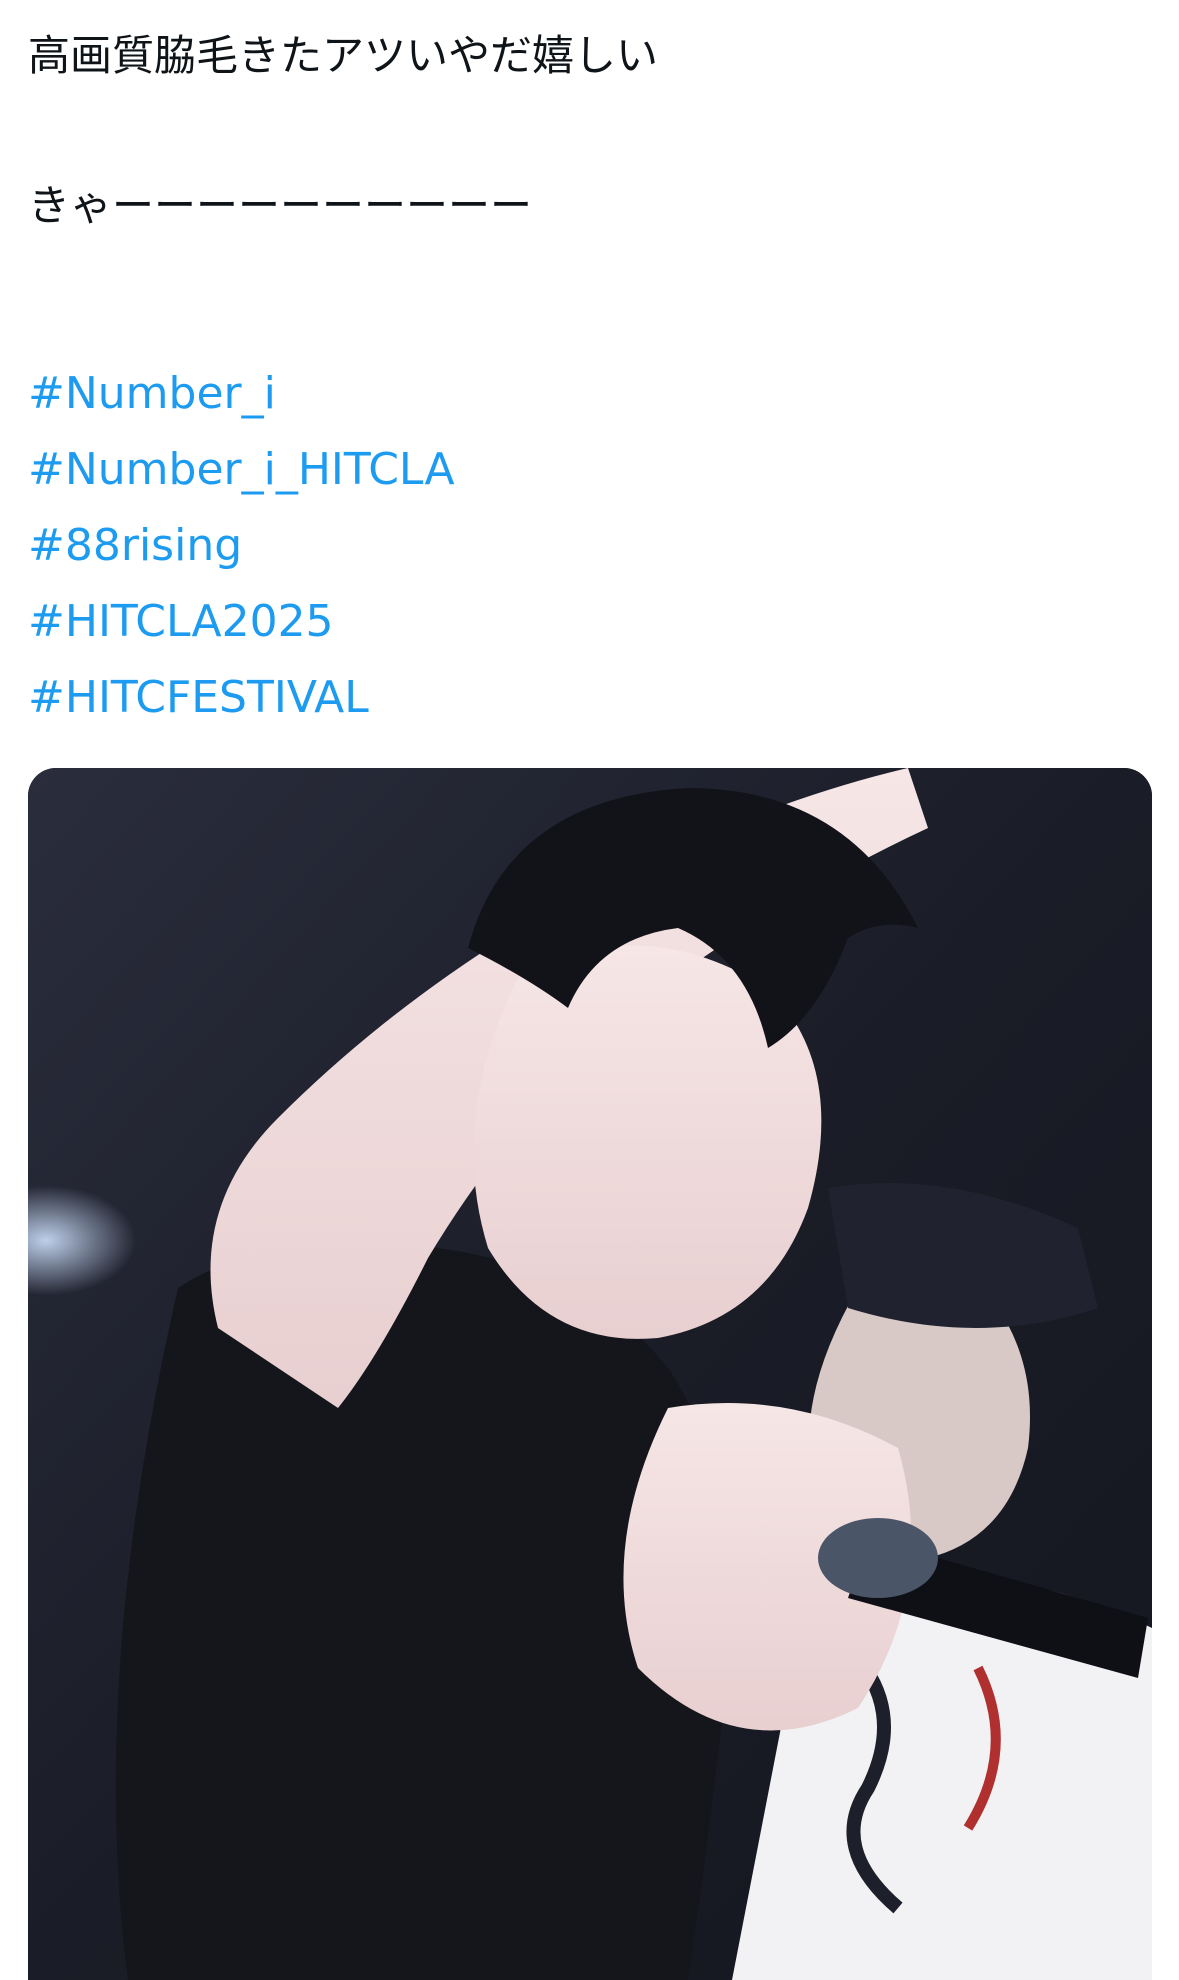 This screenshot has height=1980, width=1179. I want to click on tweet-text-line-1: 高画質脇毛きたアツいやだ嬉しい, so click(343, 55).